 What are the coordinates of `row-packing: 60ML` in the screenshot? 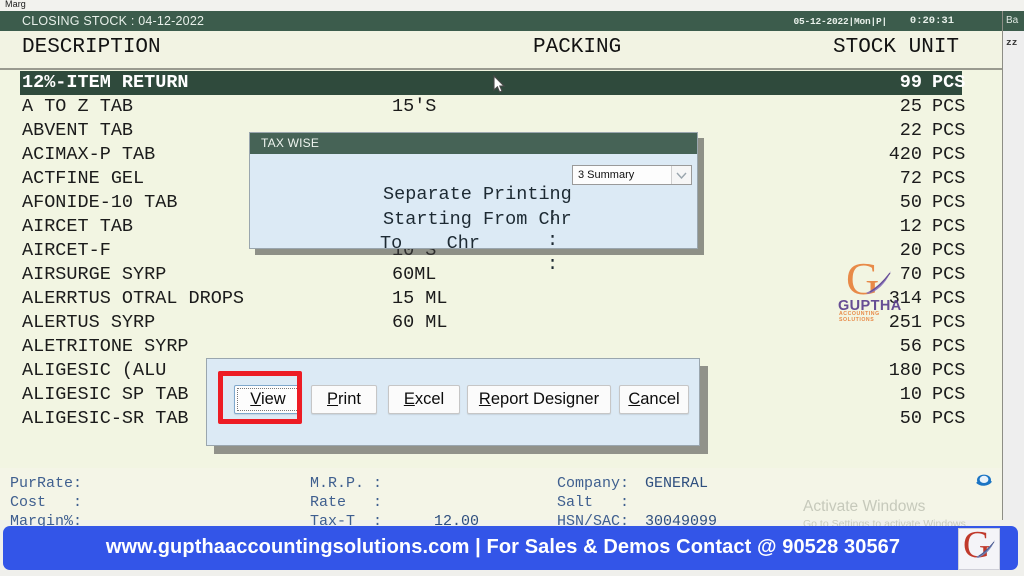 It's located at (414, 274).